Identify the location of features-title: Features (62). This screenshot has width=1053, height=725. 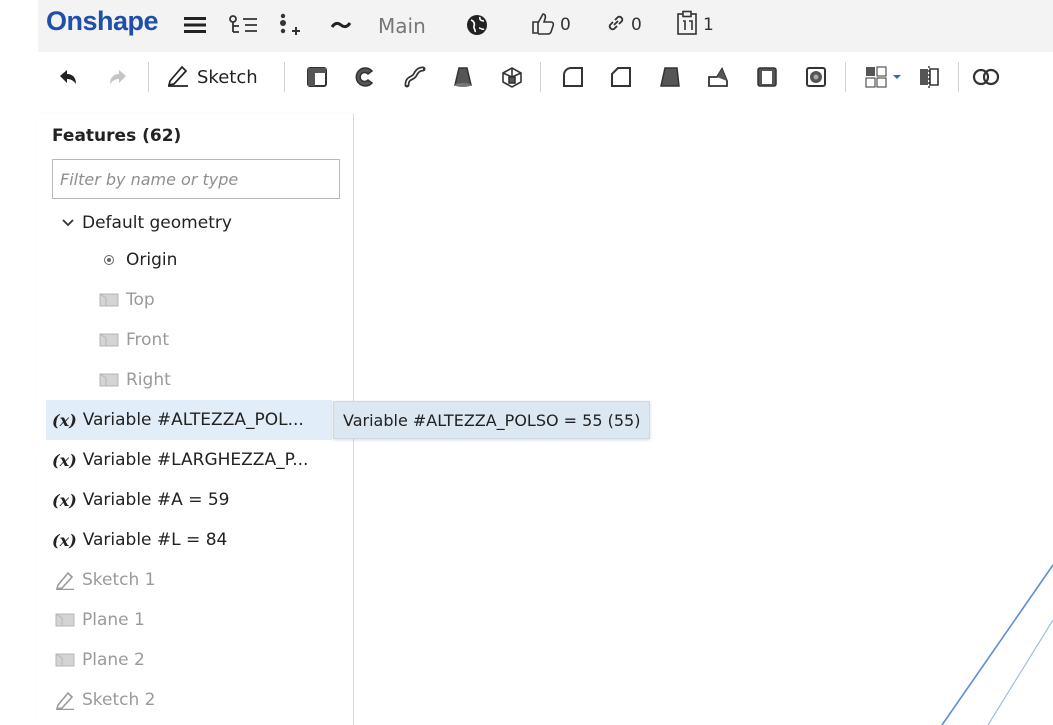
(117, 136).